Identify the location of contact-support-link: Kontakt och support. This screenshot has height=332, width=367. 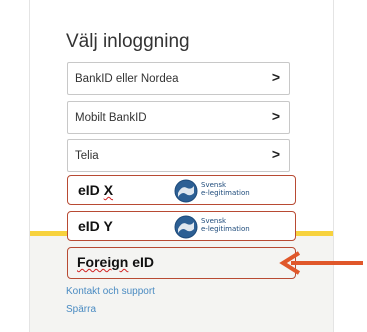
(110, 291).